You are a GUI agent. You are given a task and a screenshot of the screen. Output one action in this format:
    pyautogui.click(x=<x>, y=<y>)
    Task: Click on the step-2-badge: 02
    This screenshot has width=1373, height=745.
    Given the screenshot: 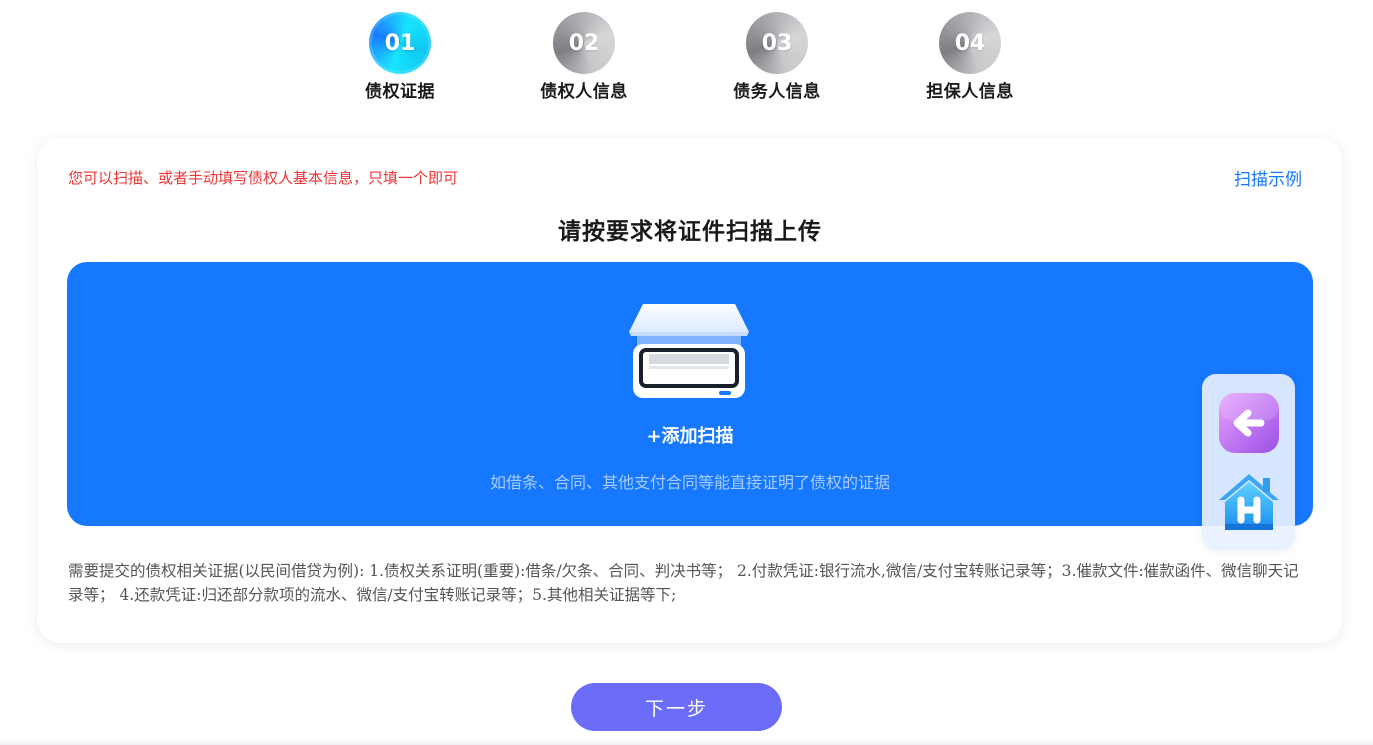 What is the action you would take?
    pyautogui.click(x=584, y=43)
    